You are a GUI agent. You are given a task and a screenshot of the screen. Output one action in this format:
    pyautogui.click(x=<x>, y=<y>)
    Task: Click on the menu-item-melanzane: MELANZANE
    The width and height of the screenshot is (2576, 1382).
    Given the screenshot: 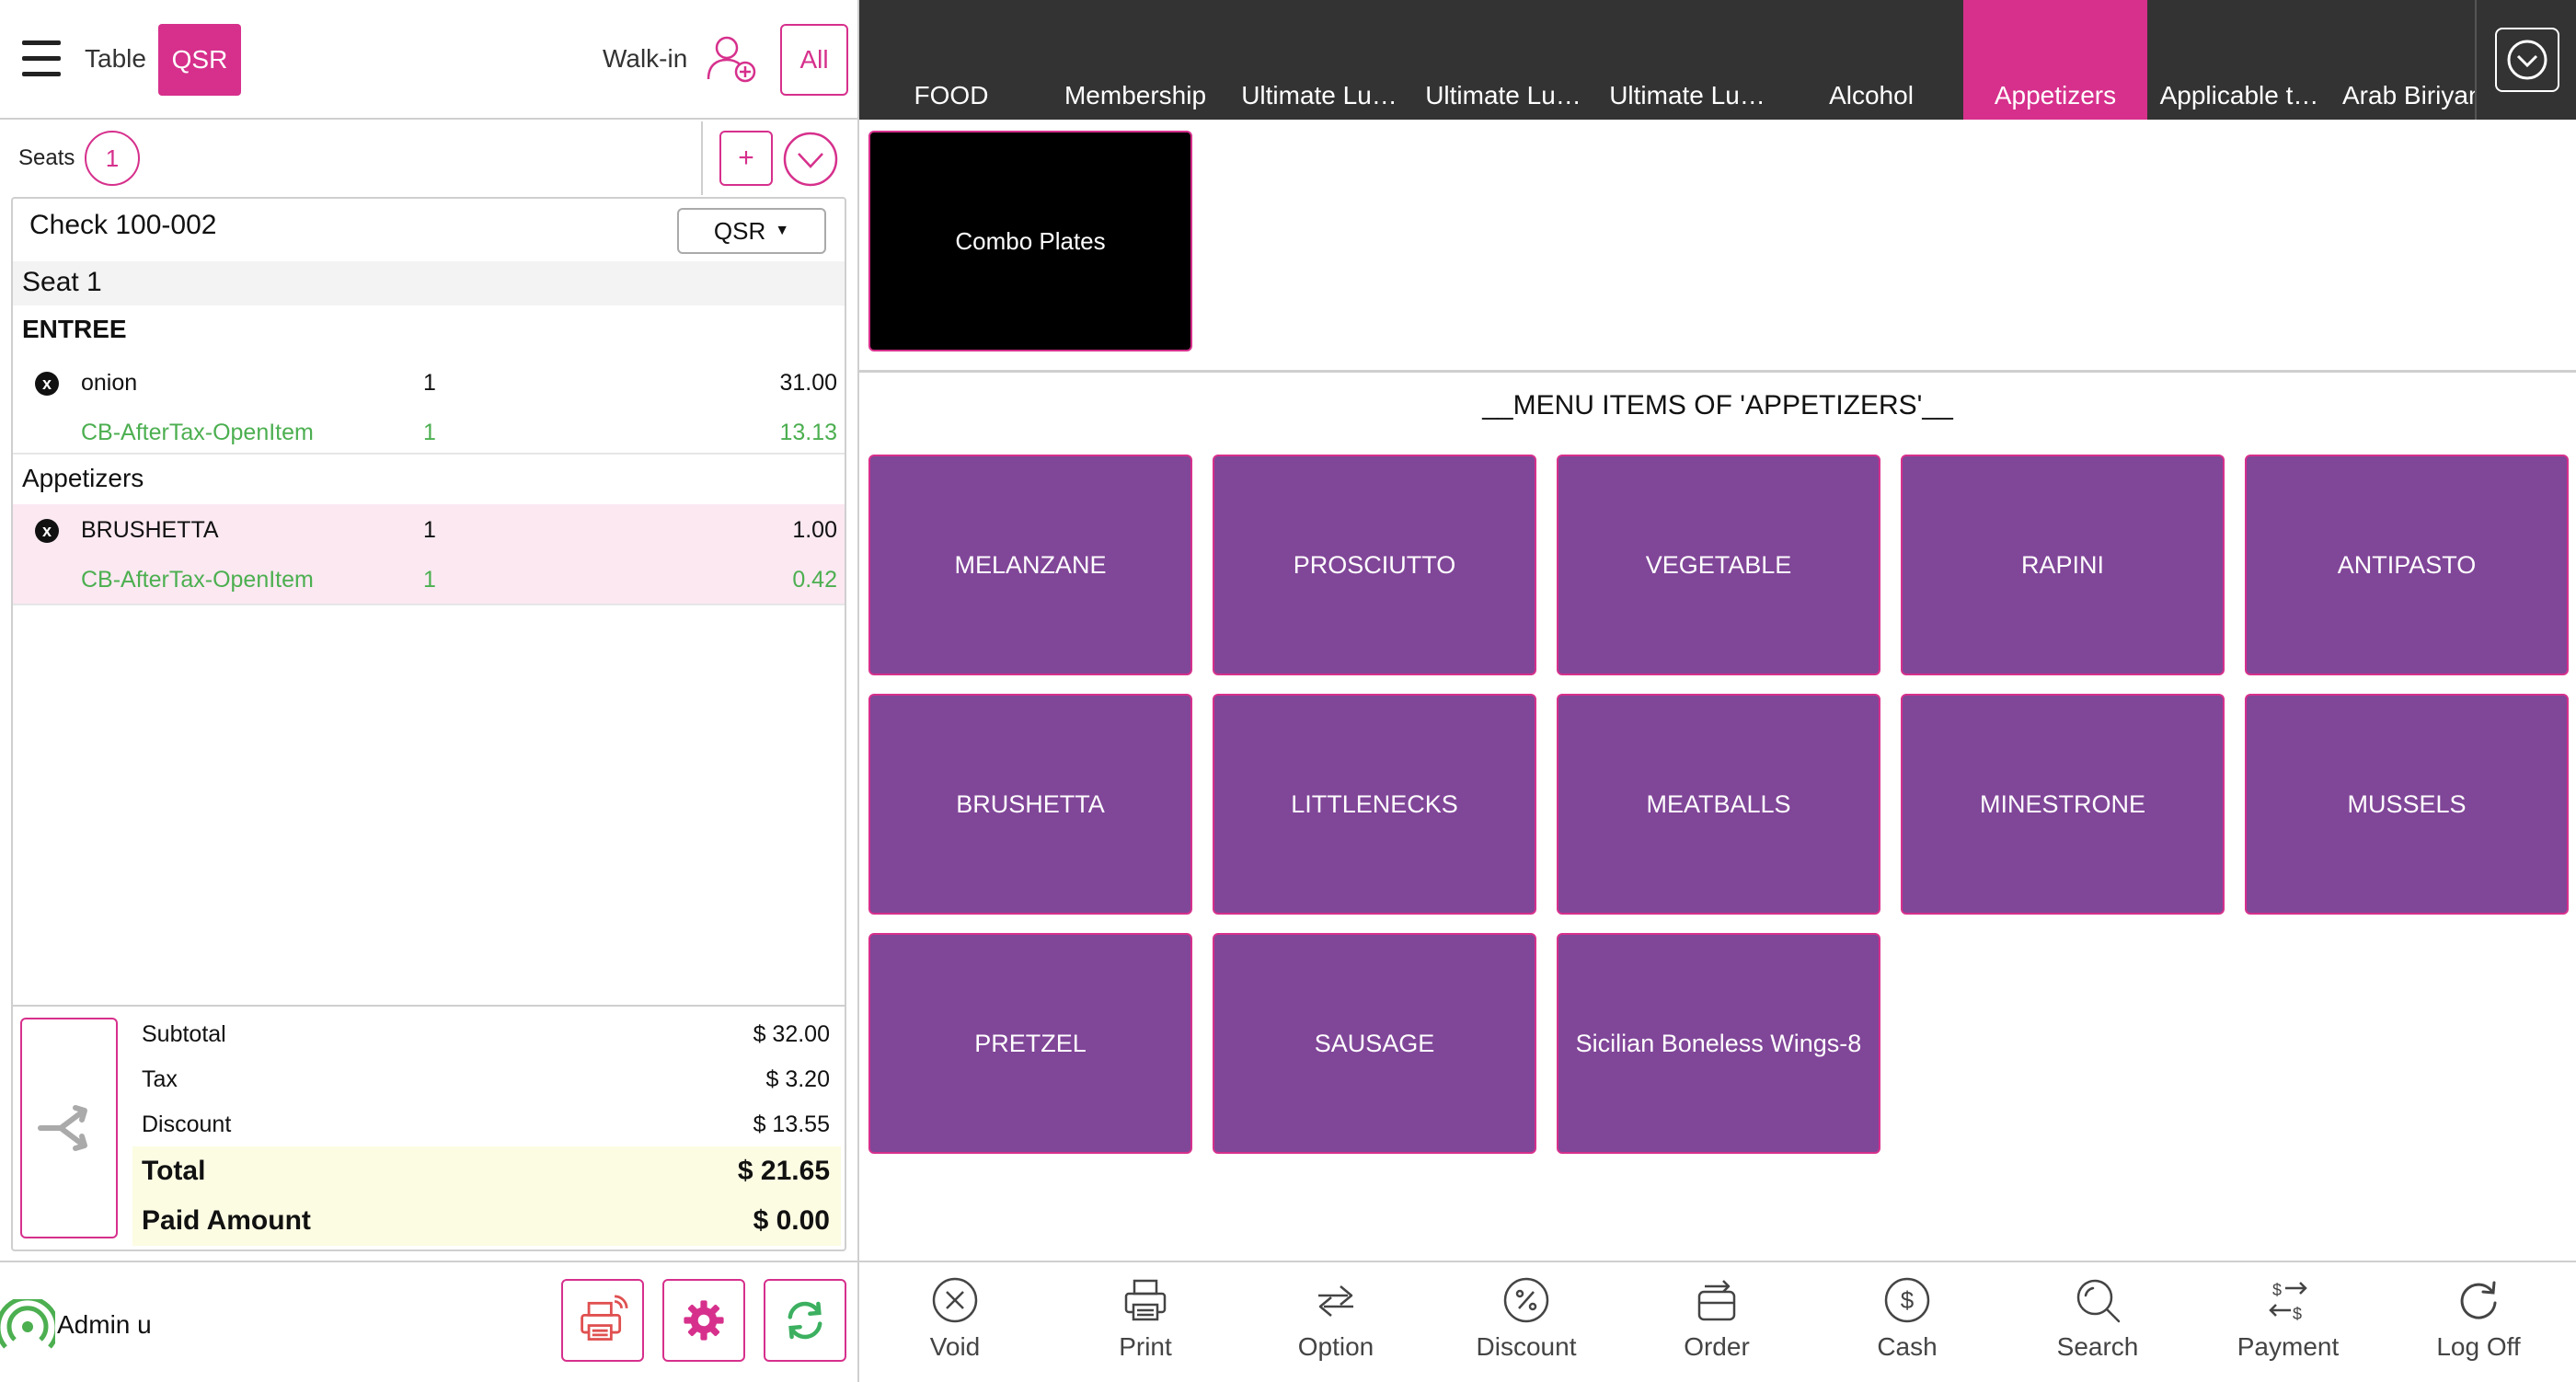 What is the action you would take?
    pyautogui.click(x=1030, y=565)
    